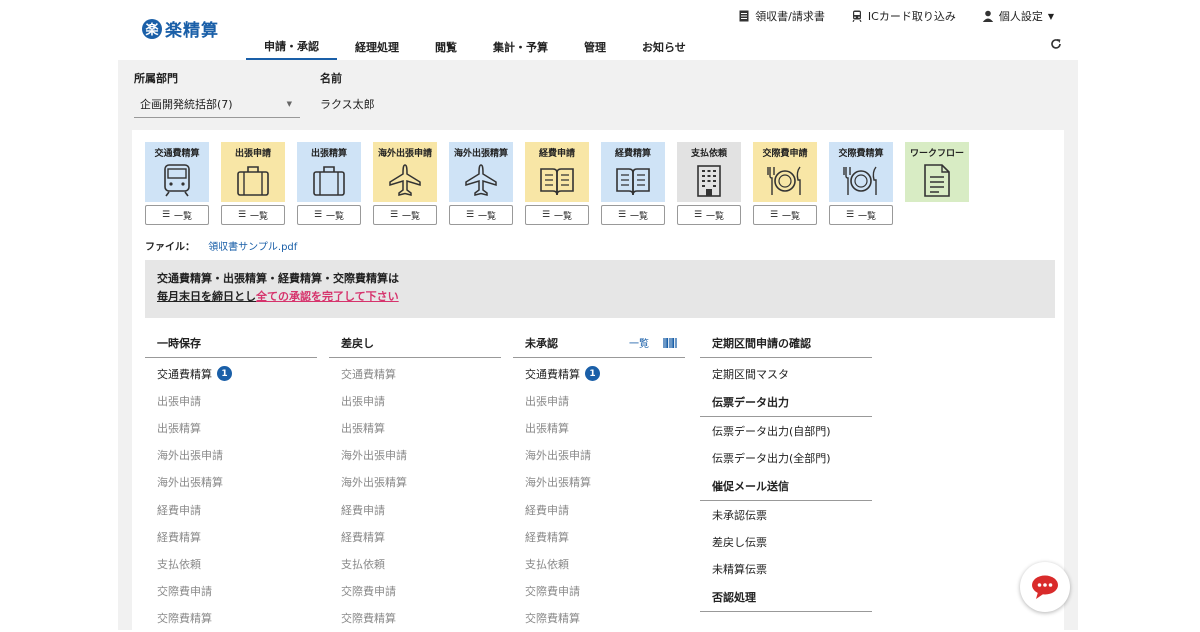 This screenshot has height=632, width=1200. What do you see at coordinates (184, 592) in the screenshot?
I see `list-item-label: 交際費申請` at bounding box center [184, 592].